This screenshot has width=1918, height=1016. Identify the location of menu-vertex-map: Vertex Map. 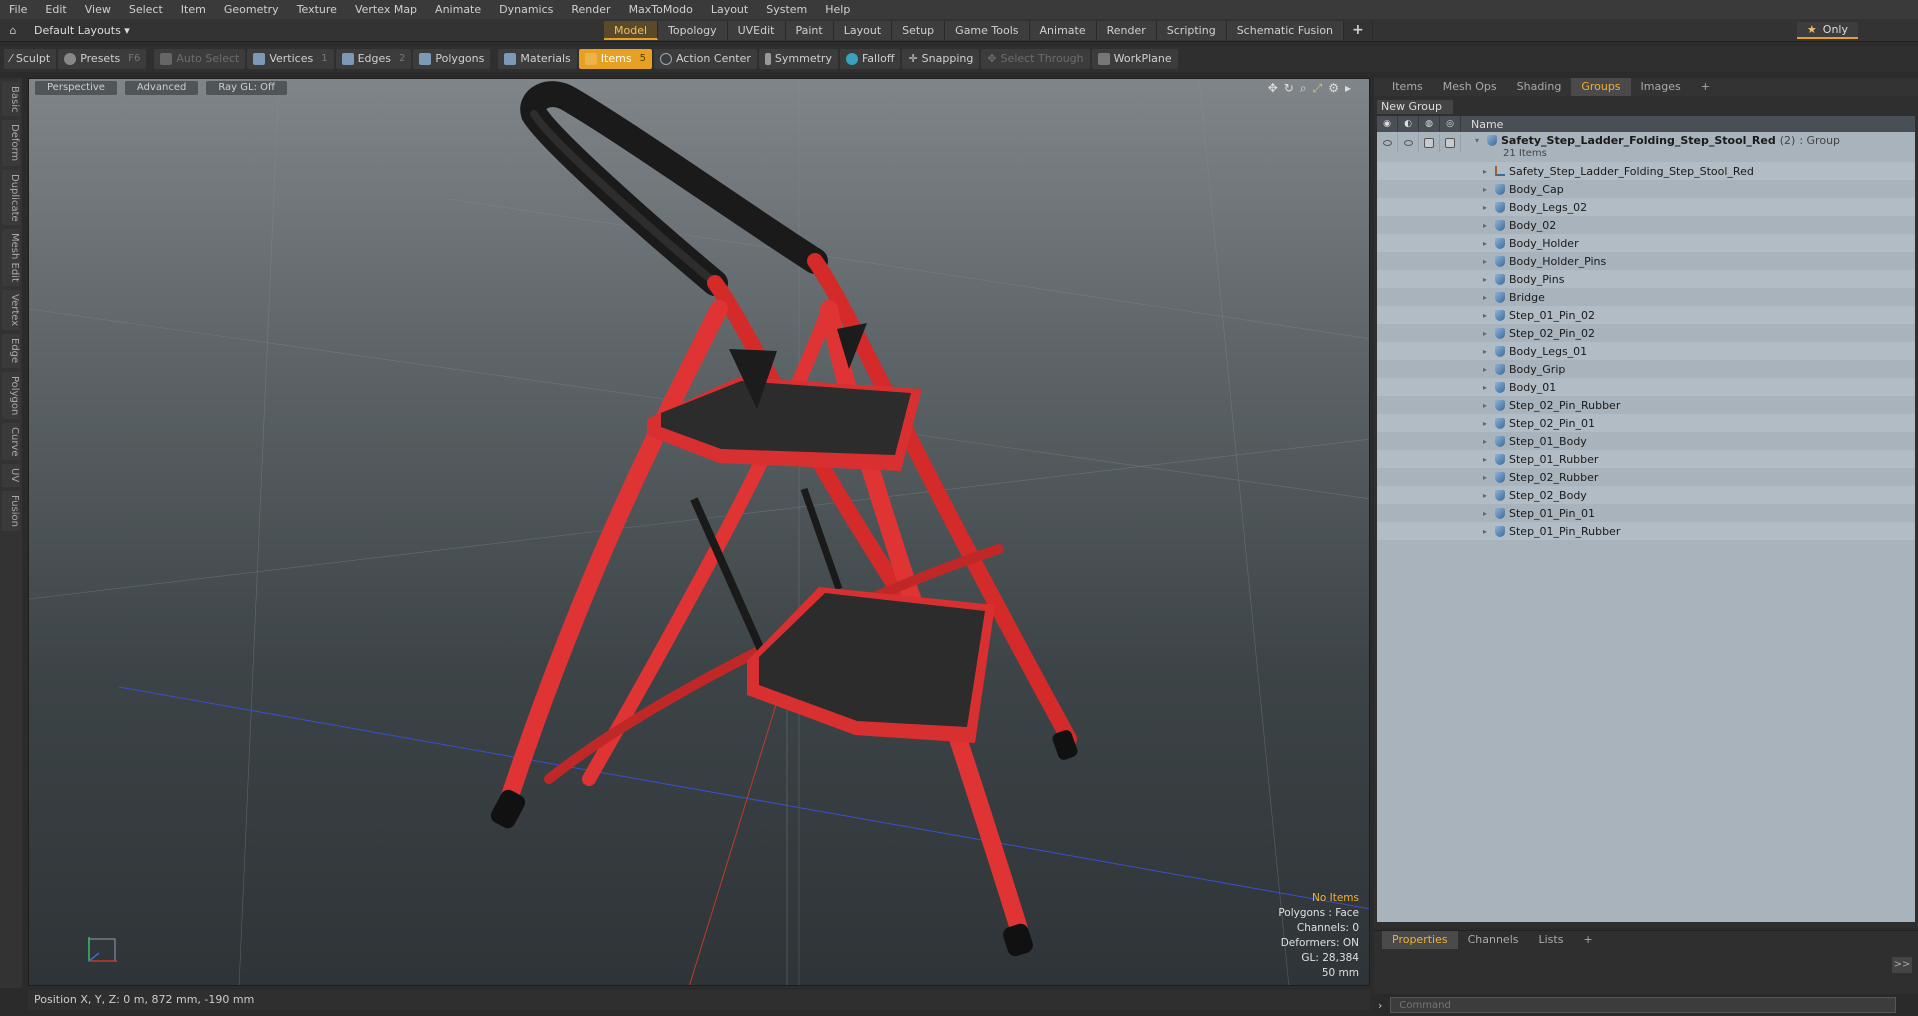
(386, 9).